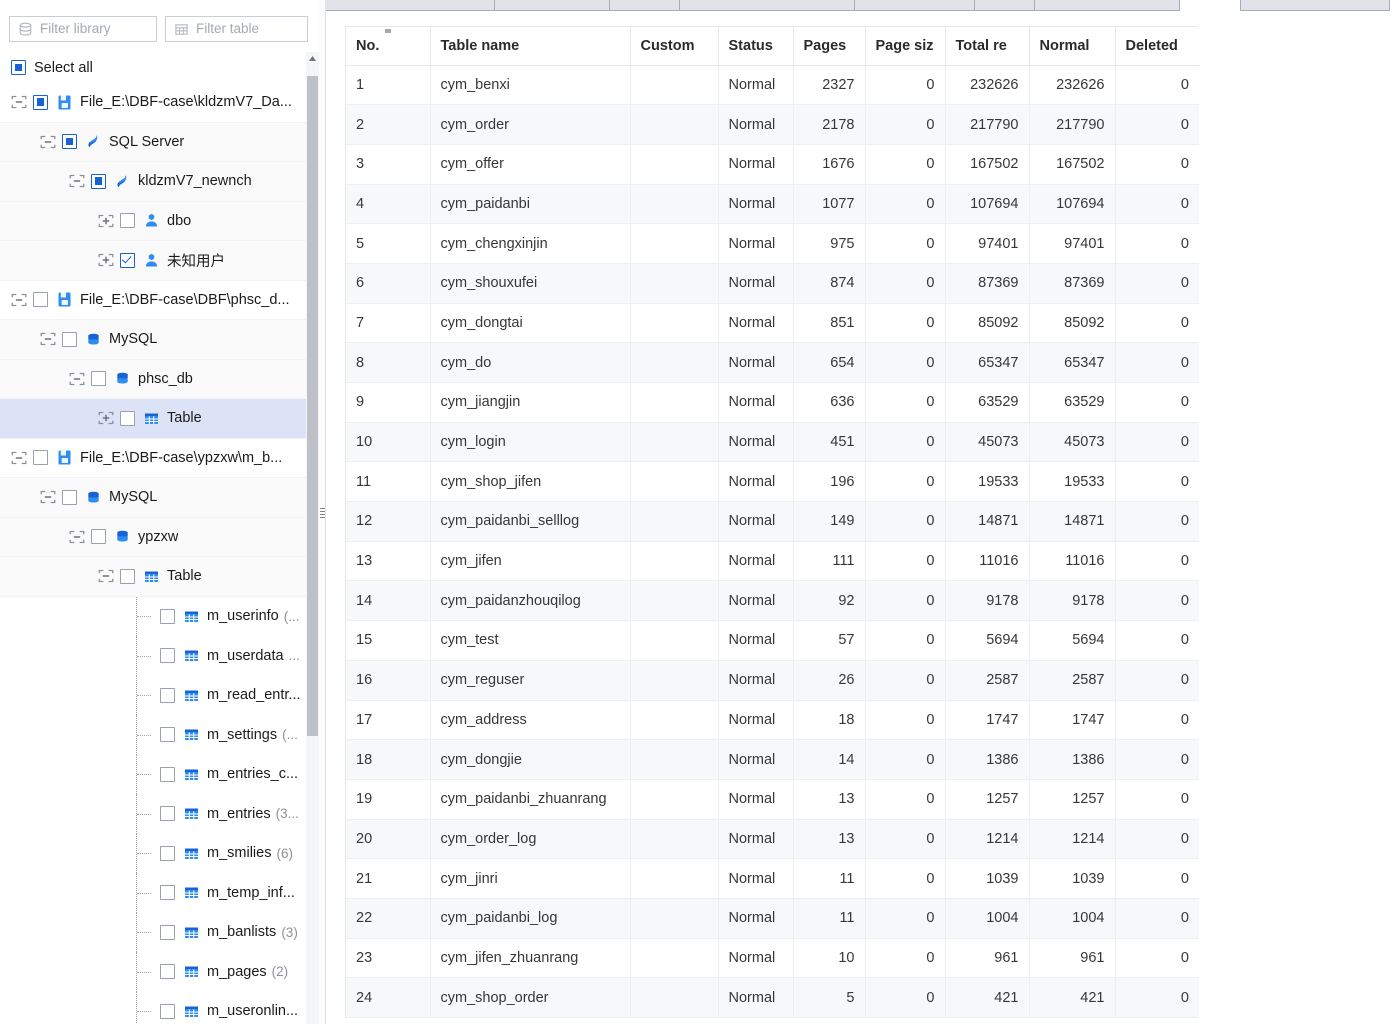 This screenshot has height=1024, width=1392. I want to click on select-all-row: Select all, so click(160, 67).